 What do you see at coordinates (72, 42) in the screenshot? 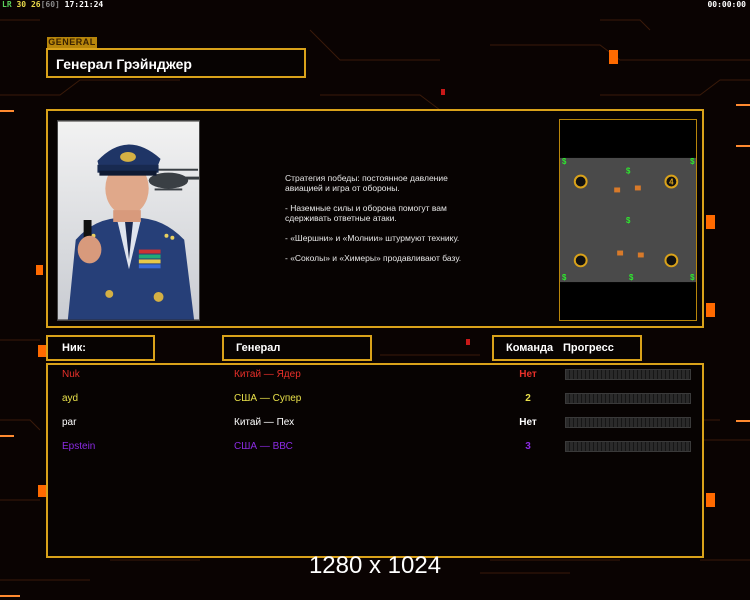
I see `general-tag: GENERAL` at bounding box center [72, 42].